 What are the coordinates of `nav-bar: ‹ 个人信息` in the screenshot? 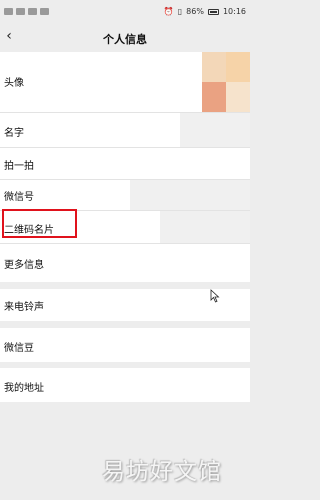 It's located at (125, 38).